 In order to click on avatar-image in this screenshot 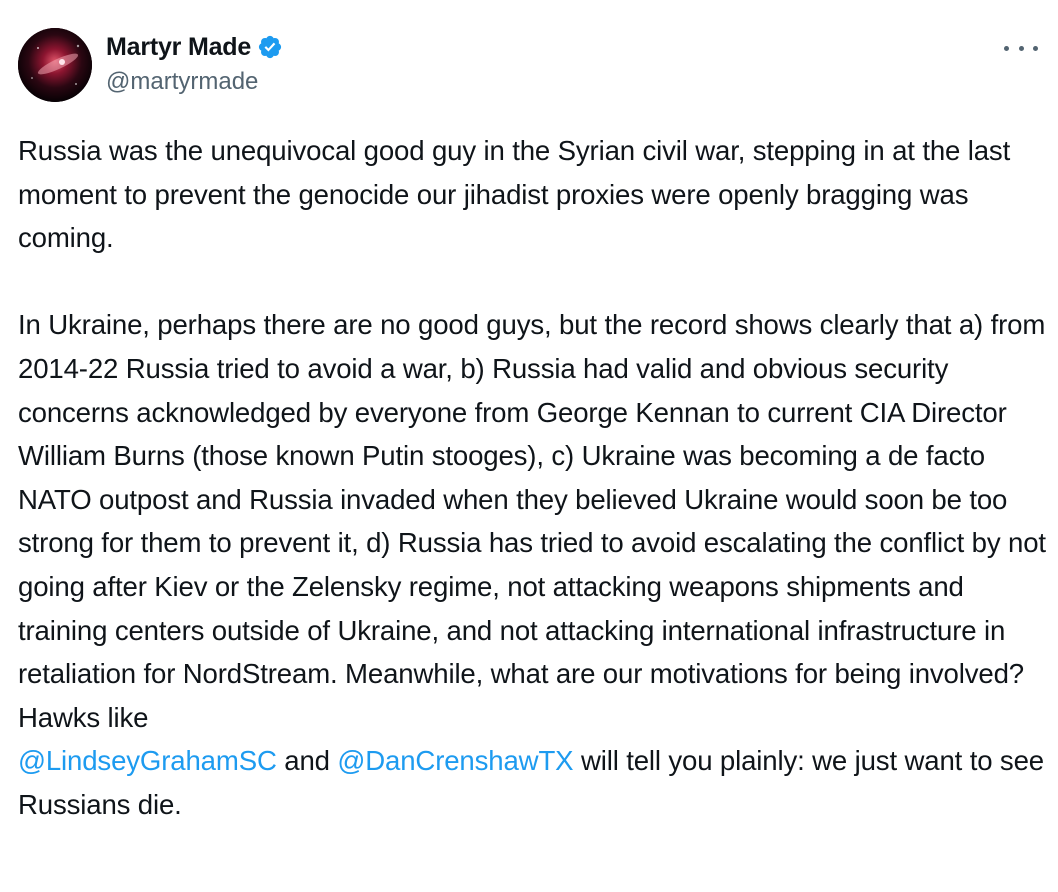, I will do `click(55, 65)`.